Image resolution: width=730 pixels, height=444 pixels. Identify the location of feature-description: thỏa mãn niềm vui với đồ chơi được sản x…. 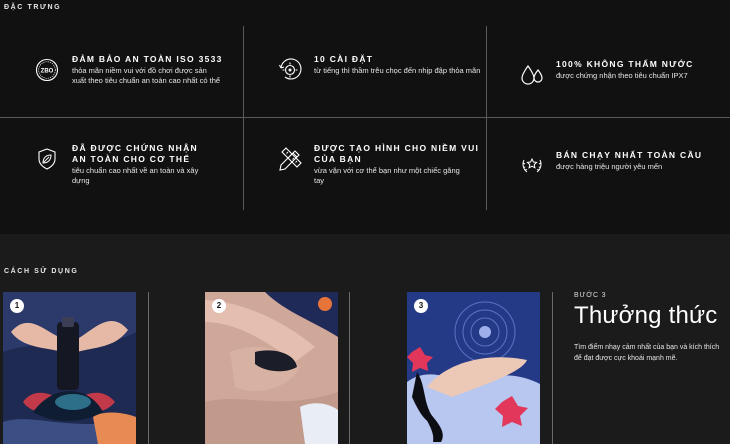
(146, 75).